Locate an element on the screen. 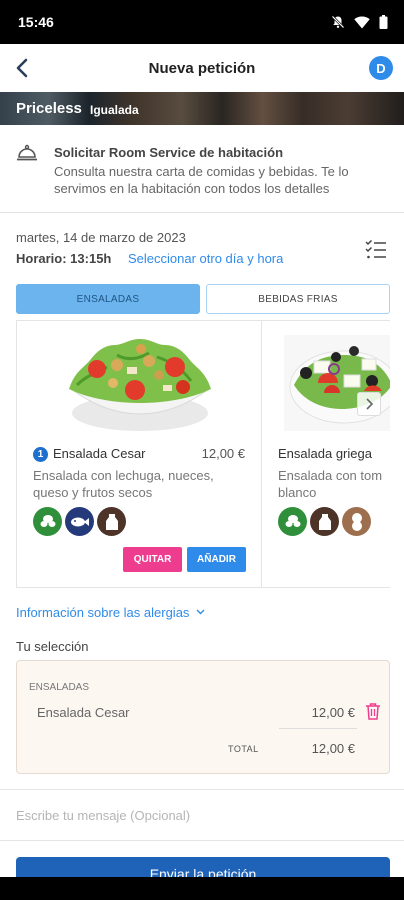  product-name: Ensalada griega is located at coordinates (325, 453).